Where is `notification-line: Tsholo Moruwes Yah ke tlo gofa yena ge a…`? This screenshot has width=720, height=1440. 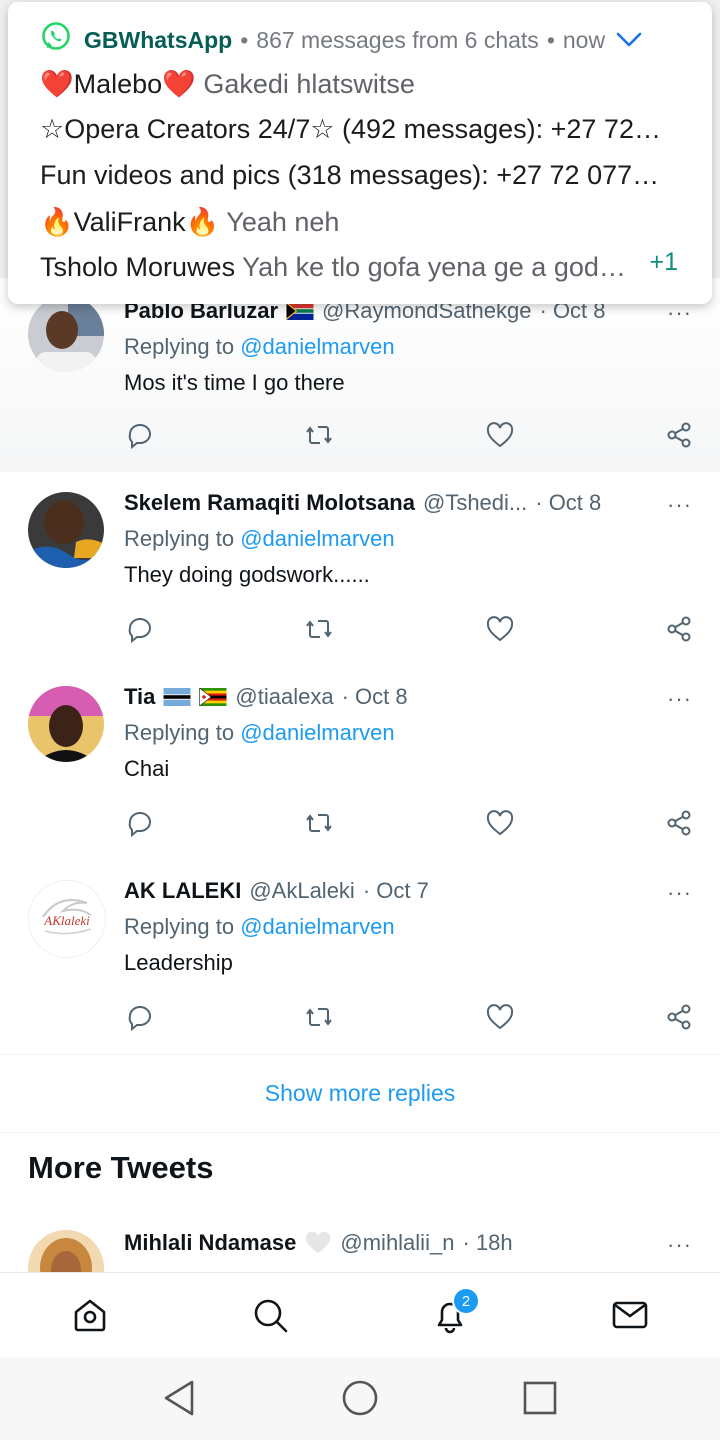 notification-line: Tsholo Moruwes Yah ke tlo gofa yena ge a… is located at coordinates (335, 267).